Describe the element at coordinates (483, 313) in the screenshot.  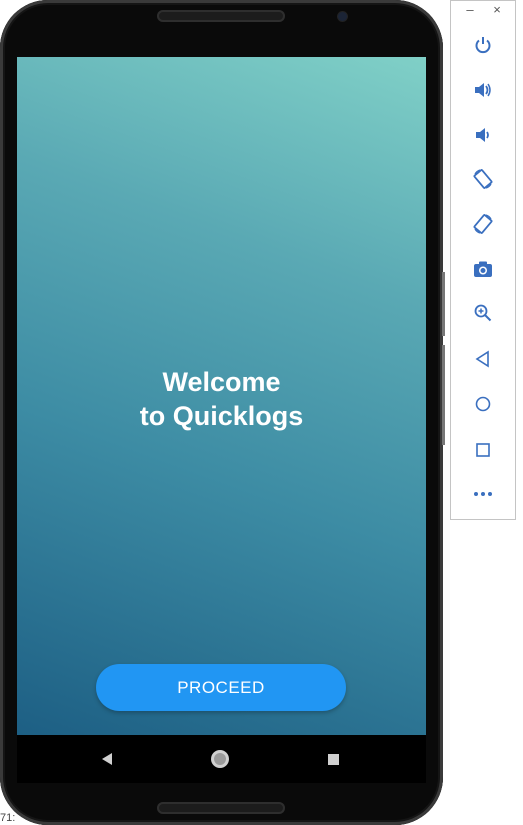
I see `zoom-icon` at that location.